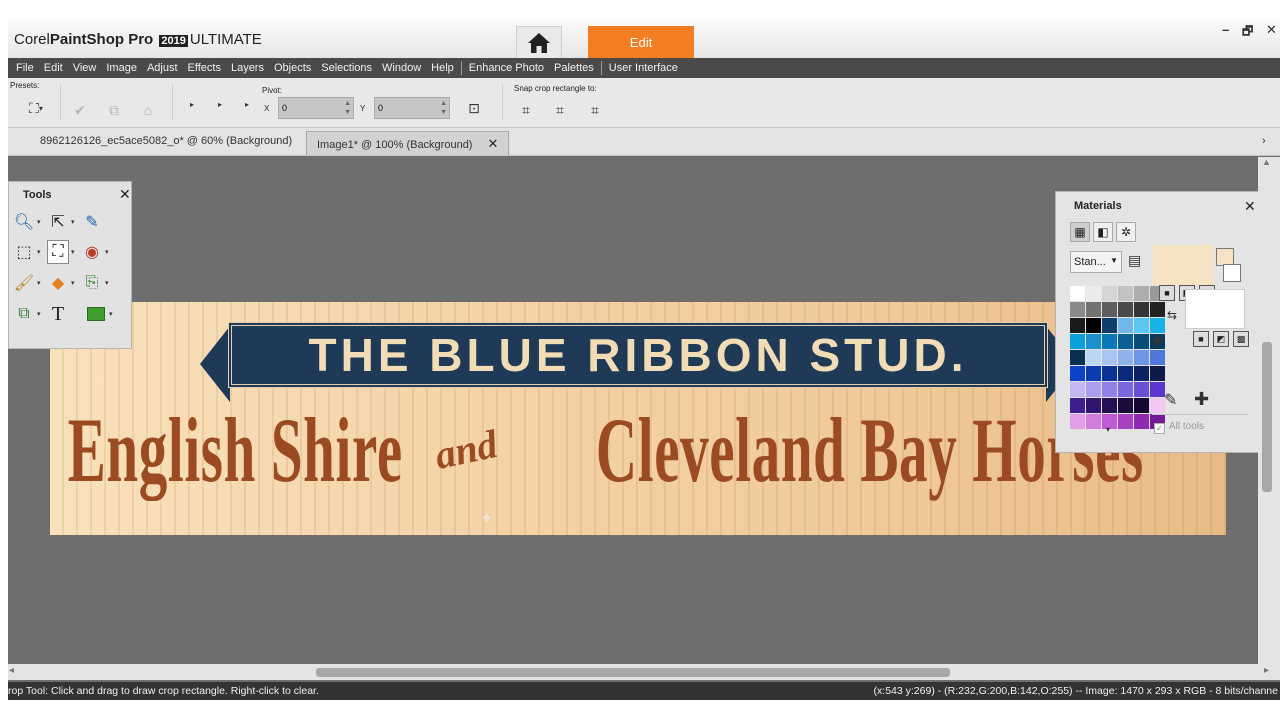 Image resolution: width=1280 pixels, height=720 pixels. Describe the element at coordinates (9, 143) in the screenshot. I see `tab-scroll-left-icon: ‹` at that location.